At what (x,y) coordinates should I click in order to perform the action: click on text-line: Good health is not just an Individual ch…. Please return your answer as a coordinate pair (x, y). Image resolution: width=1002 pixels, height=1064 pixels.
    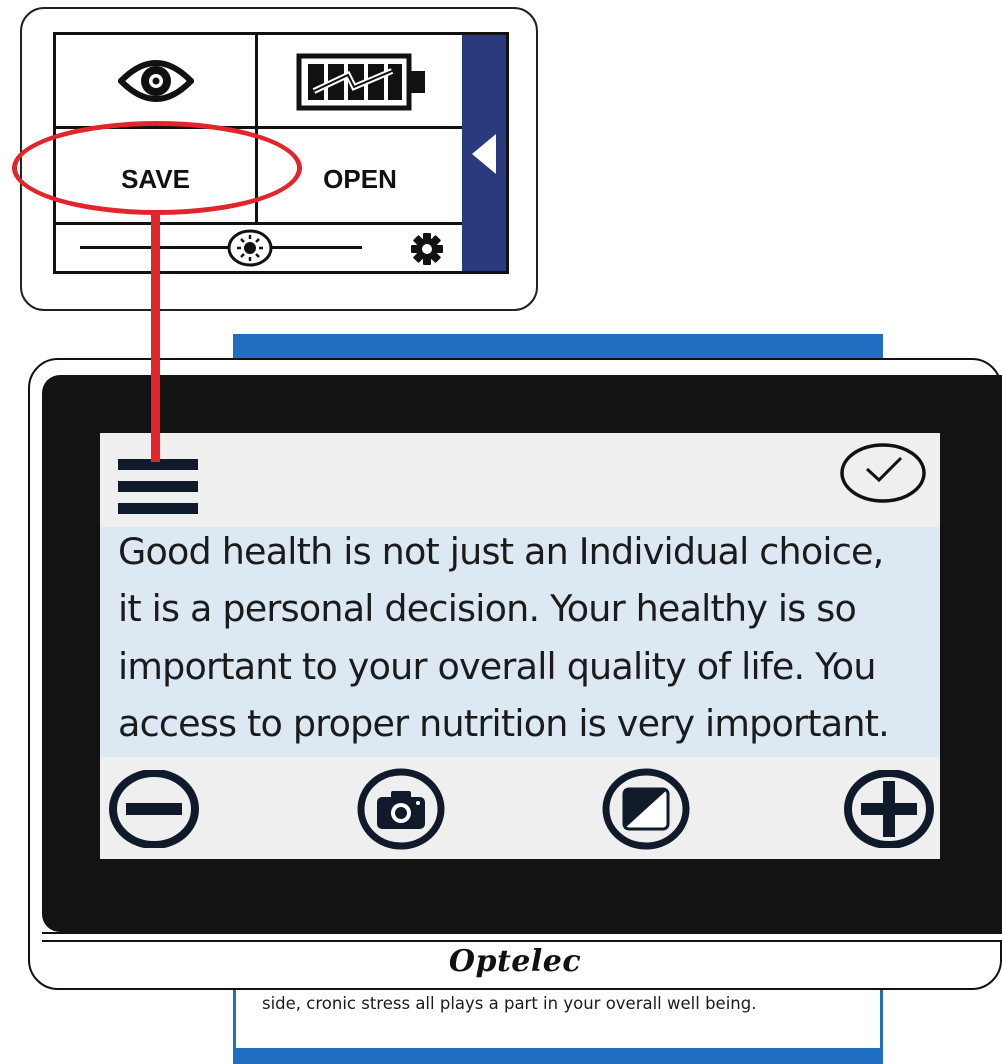
    Looking at the image, I should click on (501, 551).